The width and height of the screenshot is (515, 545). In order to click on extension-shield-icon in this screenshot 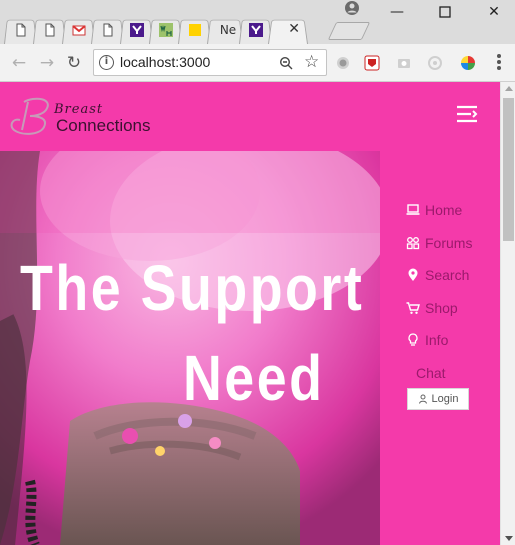, I will do `click(372, 63)`.